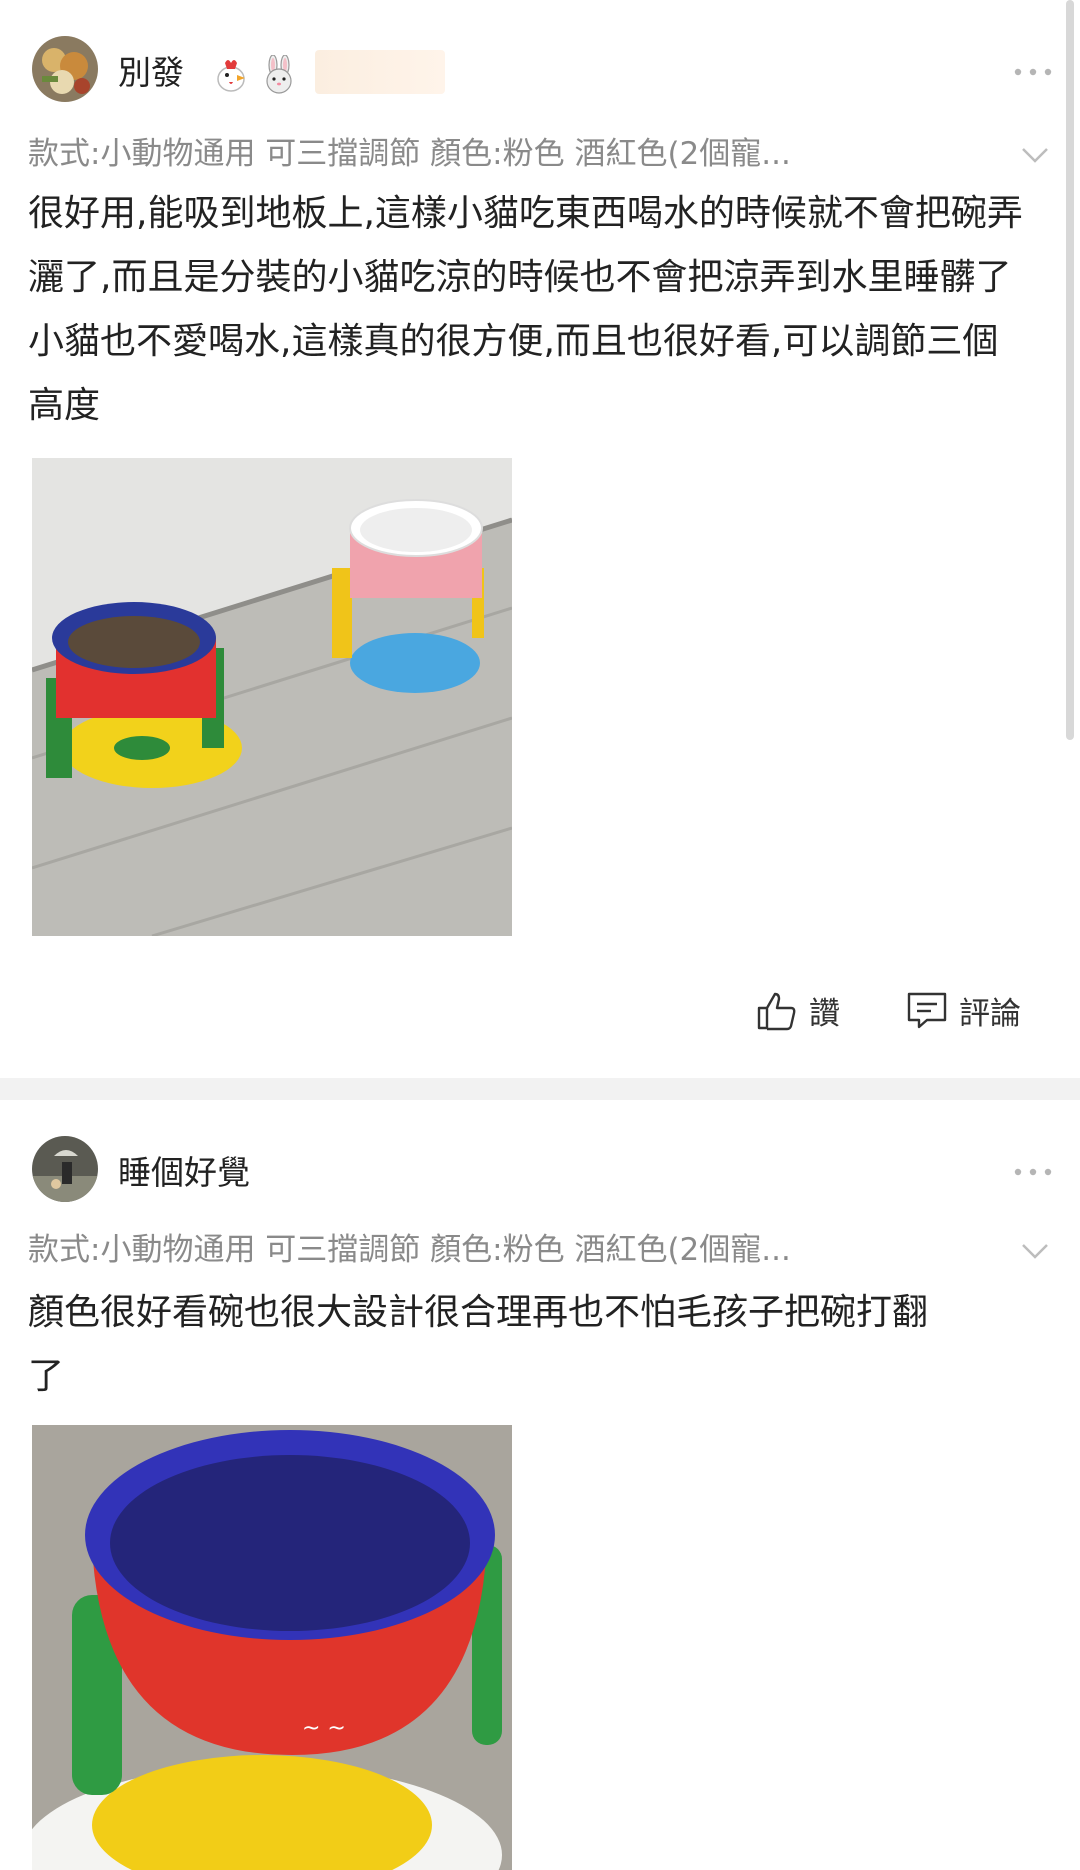 Image resolution: width=1080 pixels, height=1870 pixels. I want to click on redacted-badge, so click(380, 72).